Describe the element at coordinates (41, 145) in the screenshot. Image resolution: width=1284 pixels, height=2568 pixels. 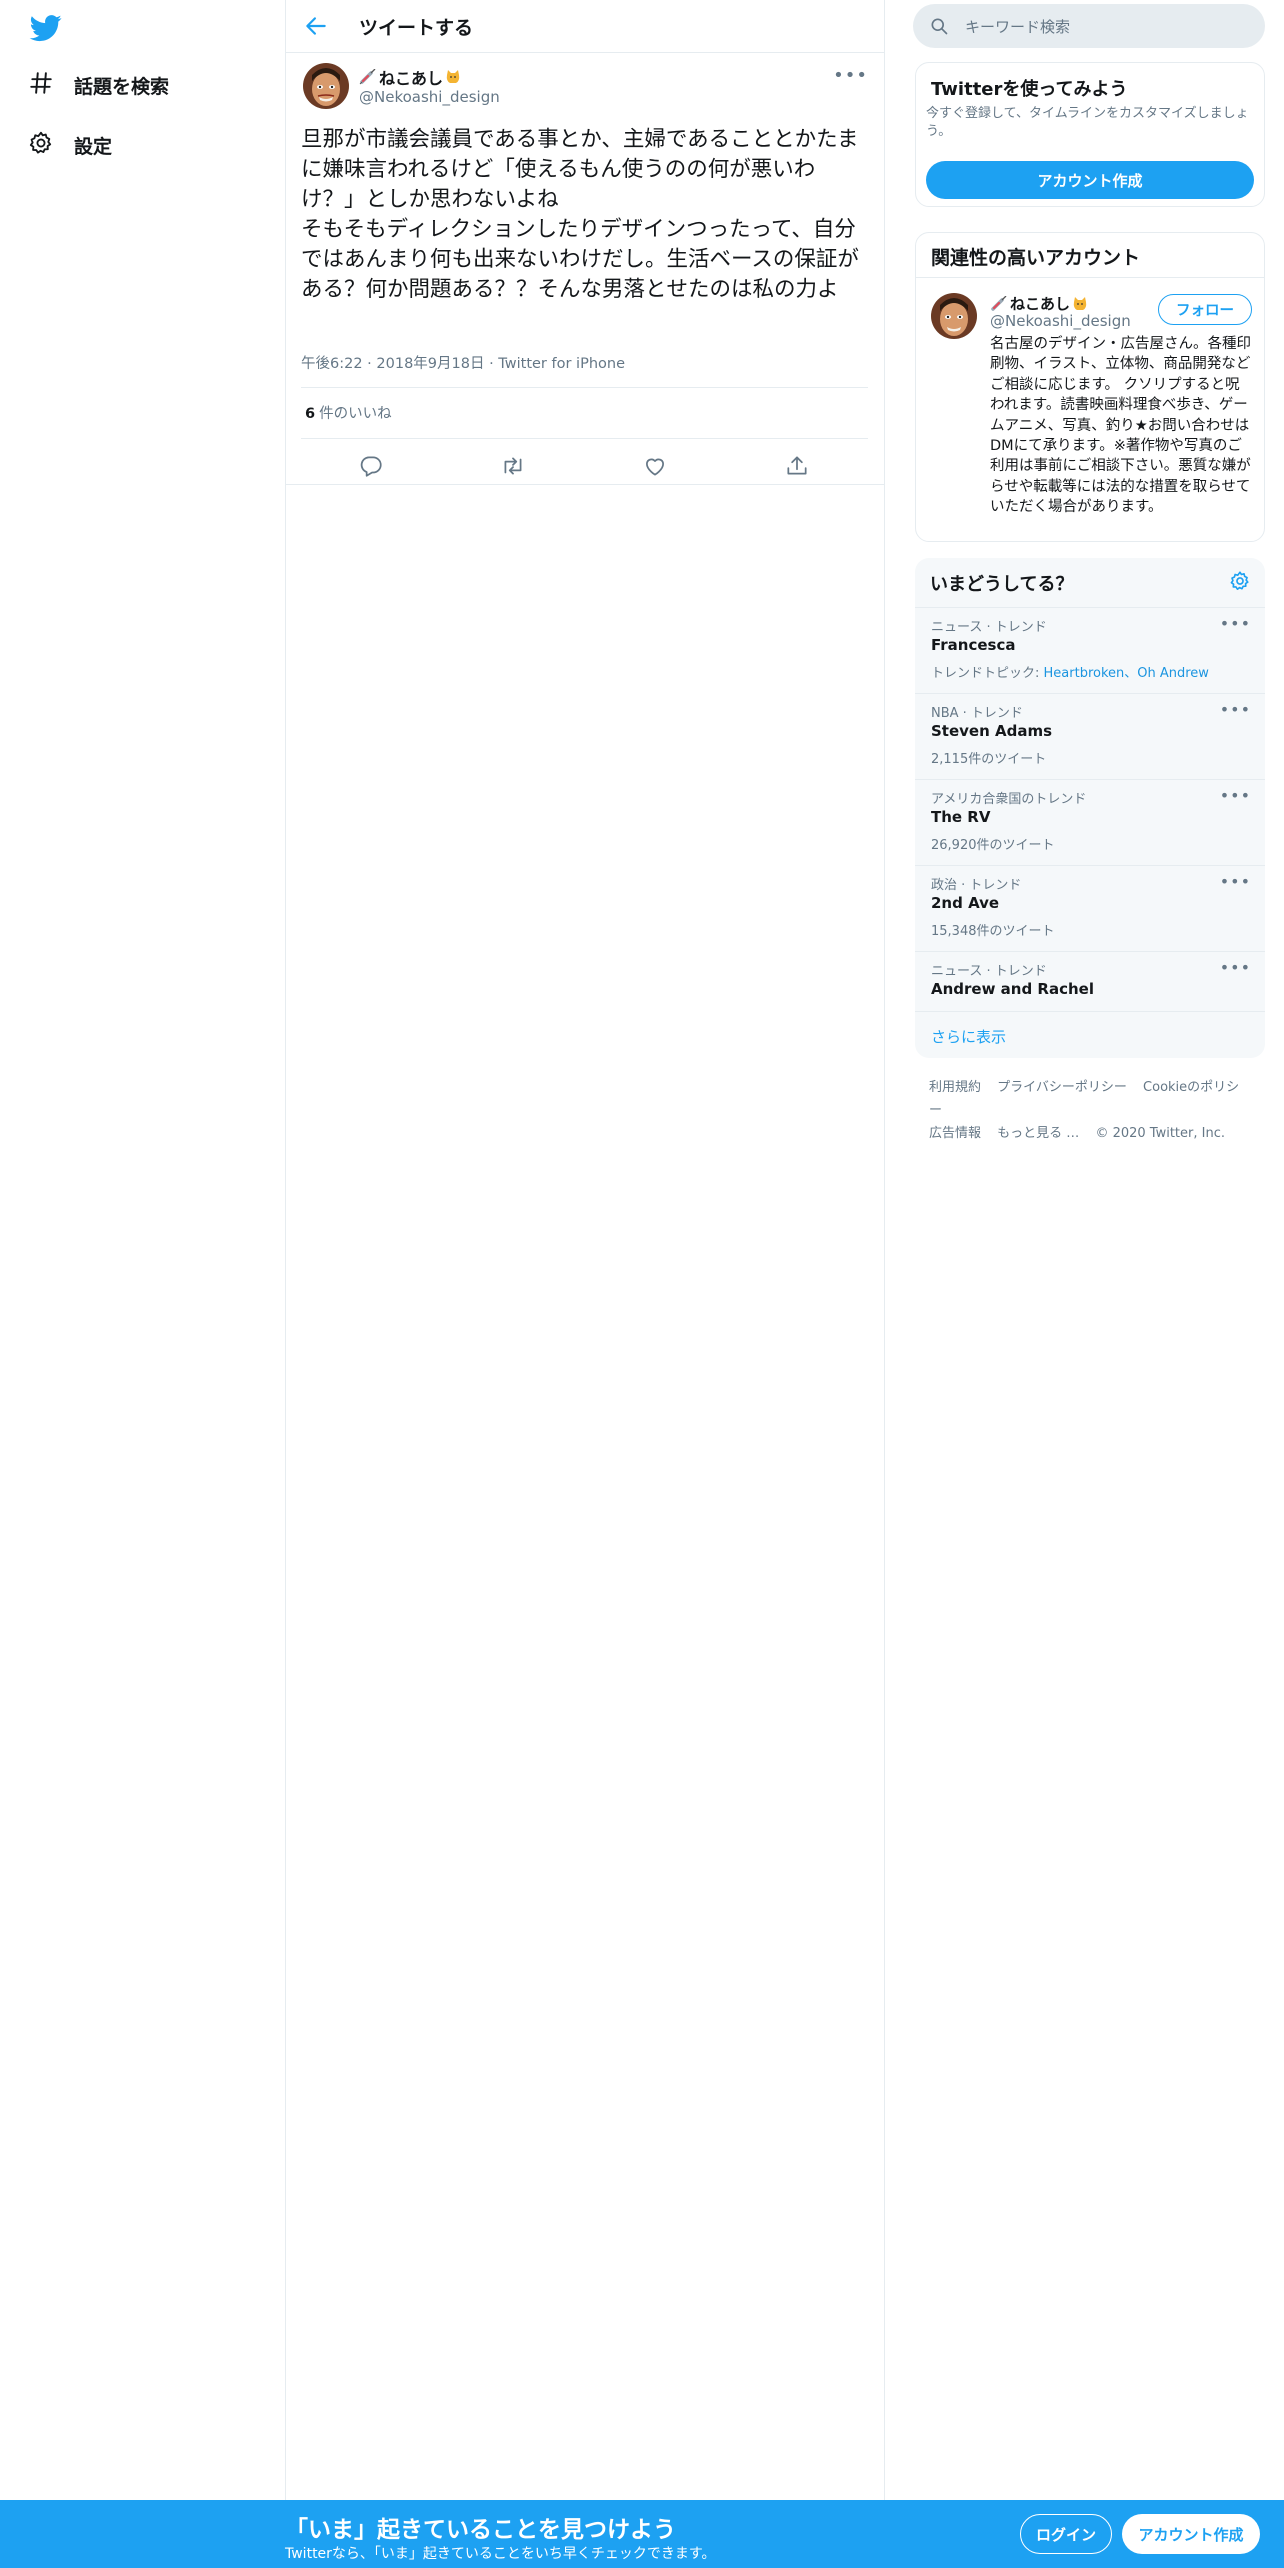
I see `gear-icon` at that location.